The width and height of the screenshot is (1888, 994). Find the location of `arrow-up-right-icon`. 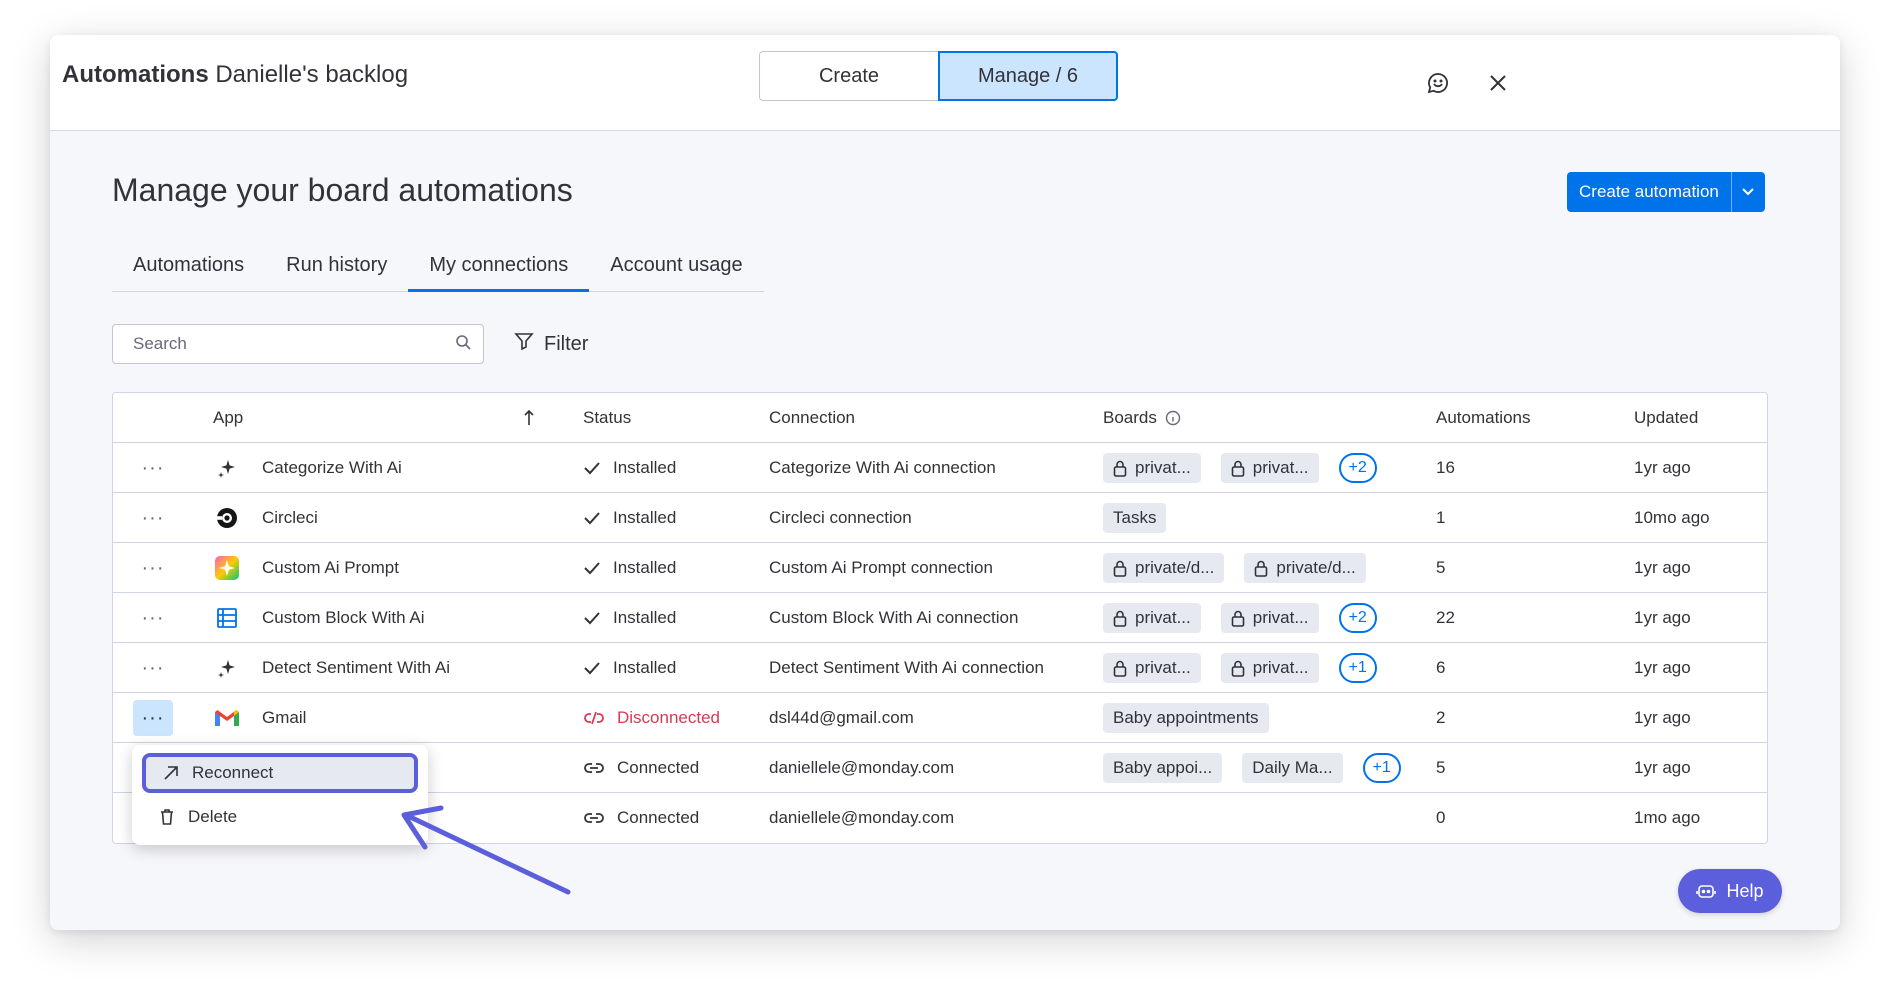

arrow-up-right-icon is located at coordinates (171, 773).